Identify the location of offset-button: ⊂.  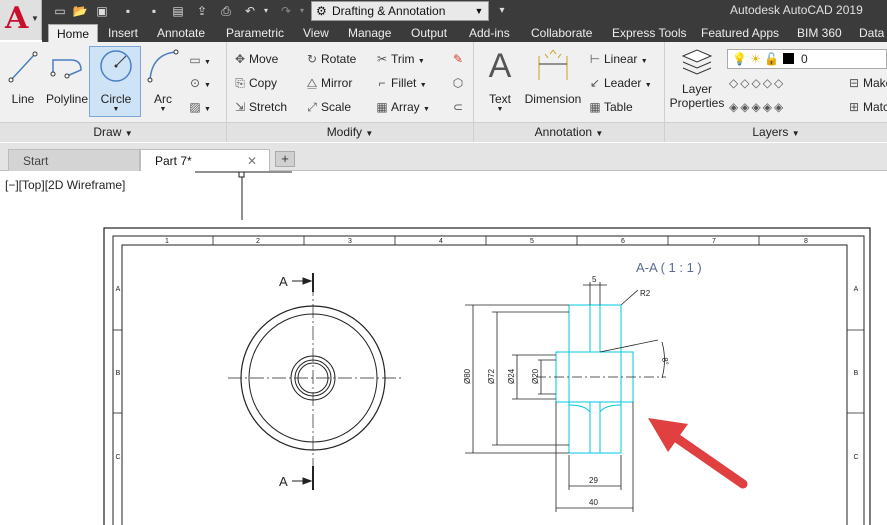
(458, 107).